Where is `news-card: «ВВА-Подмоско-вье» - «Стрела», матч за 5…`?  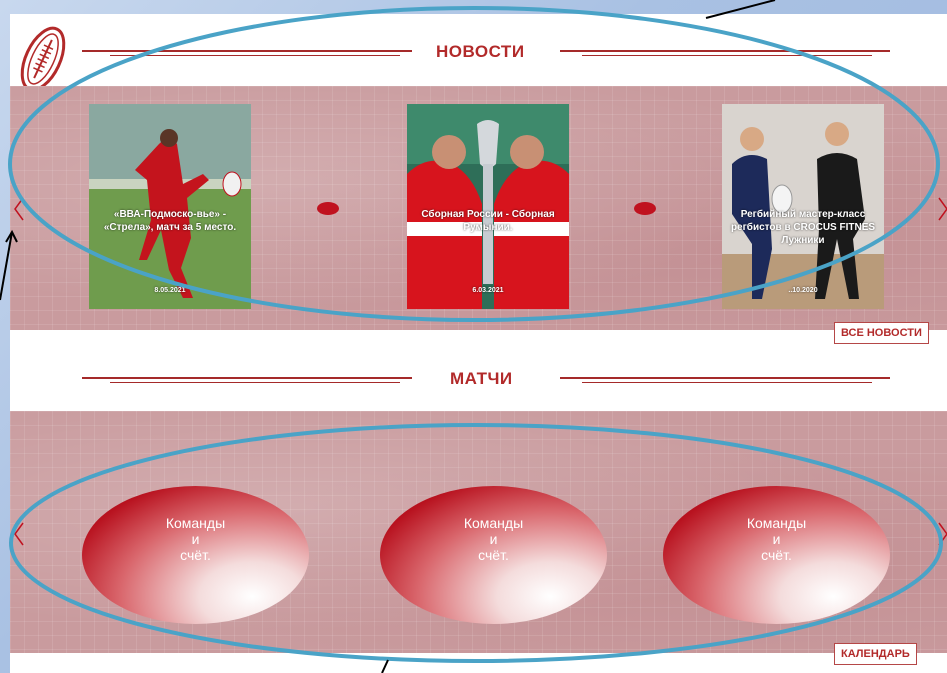 news-card: «ВВА-Подмоско-вье» - «Стрела», матч за 5… is located at coordinates (170, 206).